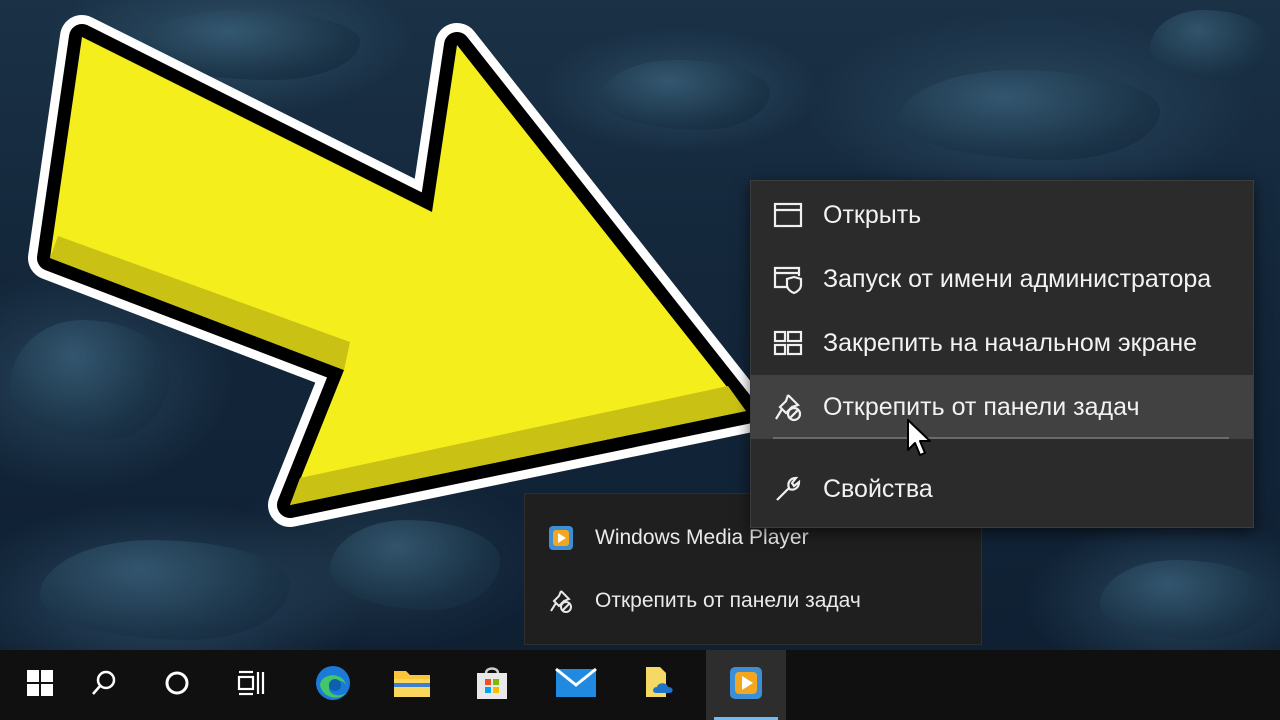 The width and height of the screenshot is (1280, 720). What do you see at coordinates (788, 279) in the screenshot?
I see `shield-window-icon` at bounding box center [788, 279].